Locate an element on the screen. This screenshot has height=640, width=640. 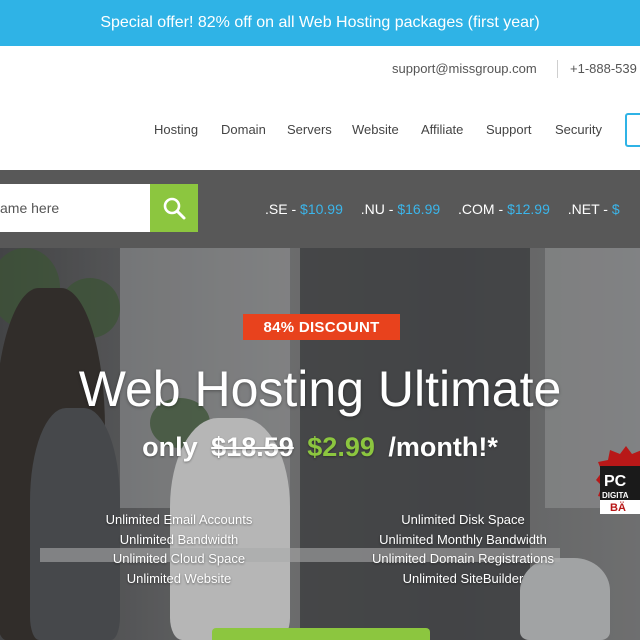
nav-item-domain: Domain is located at coordinates (243, 129).